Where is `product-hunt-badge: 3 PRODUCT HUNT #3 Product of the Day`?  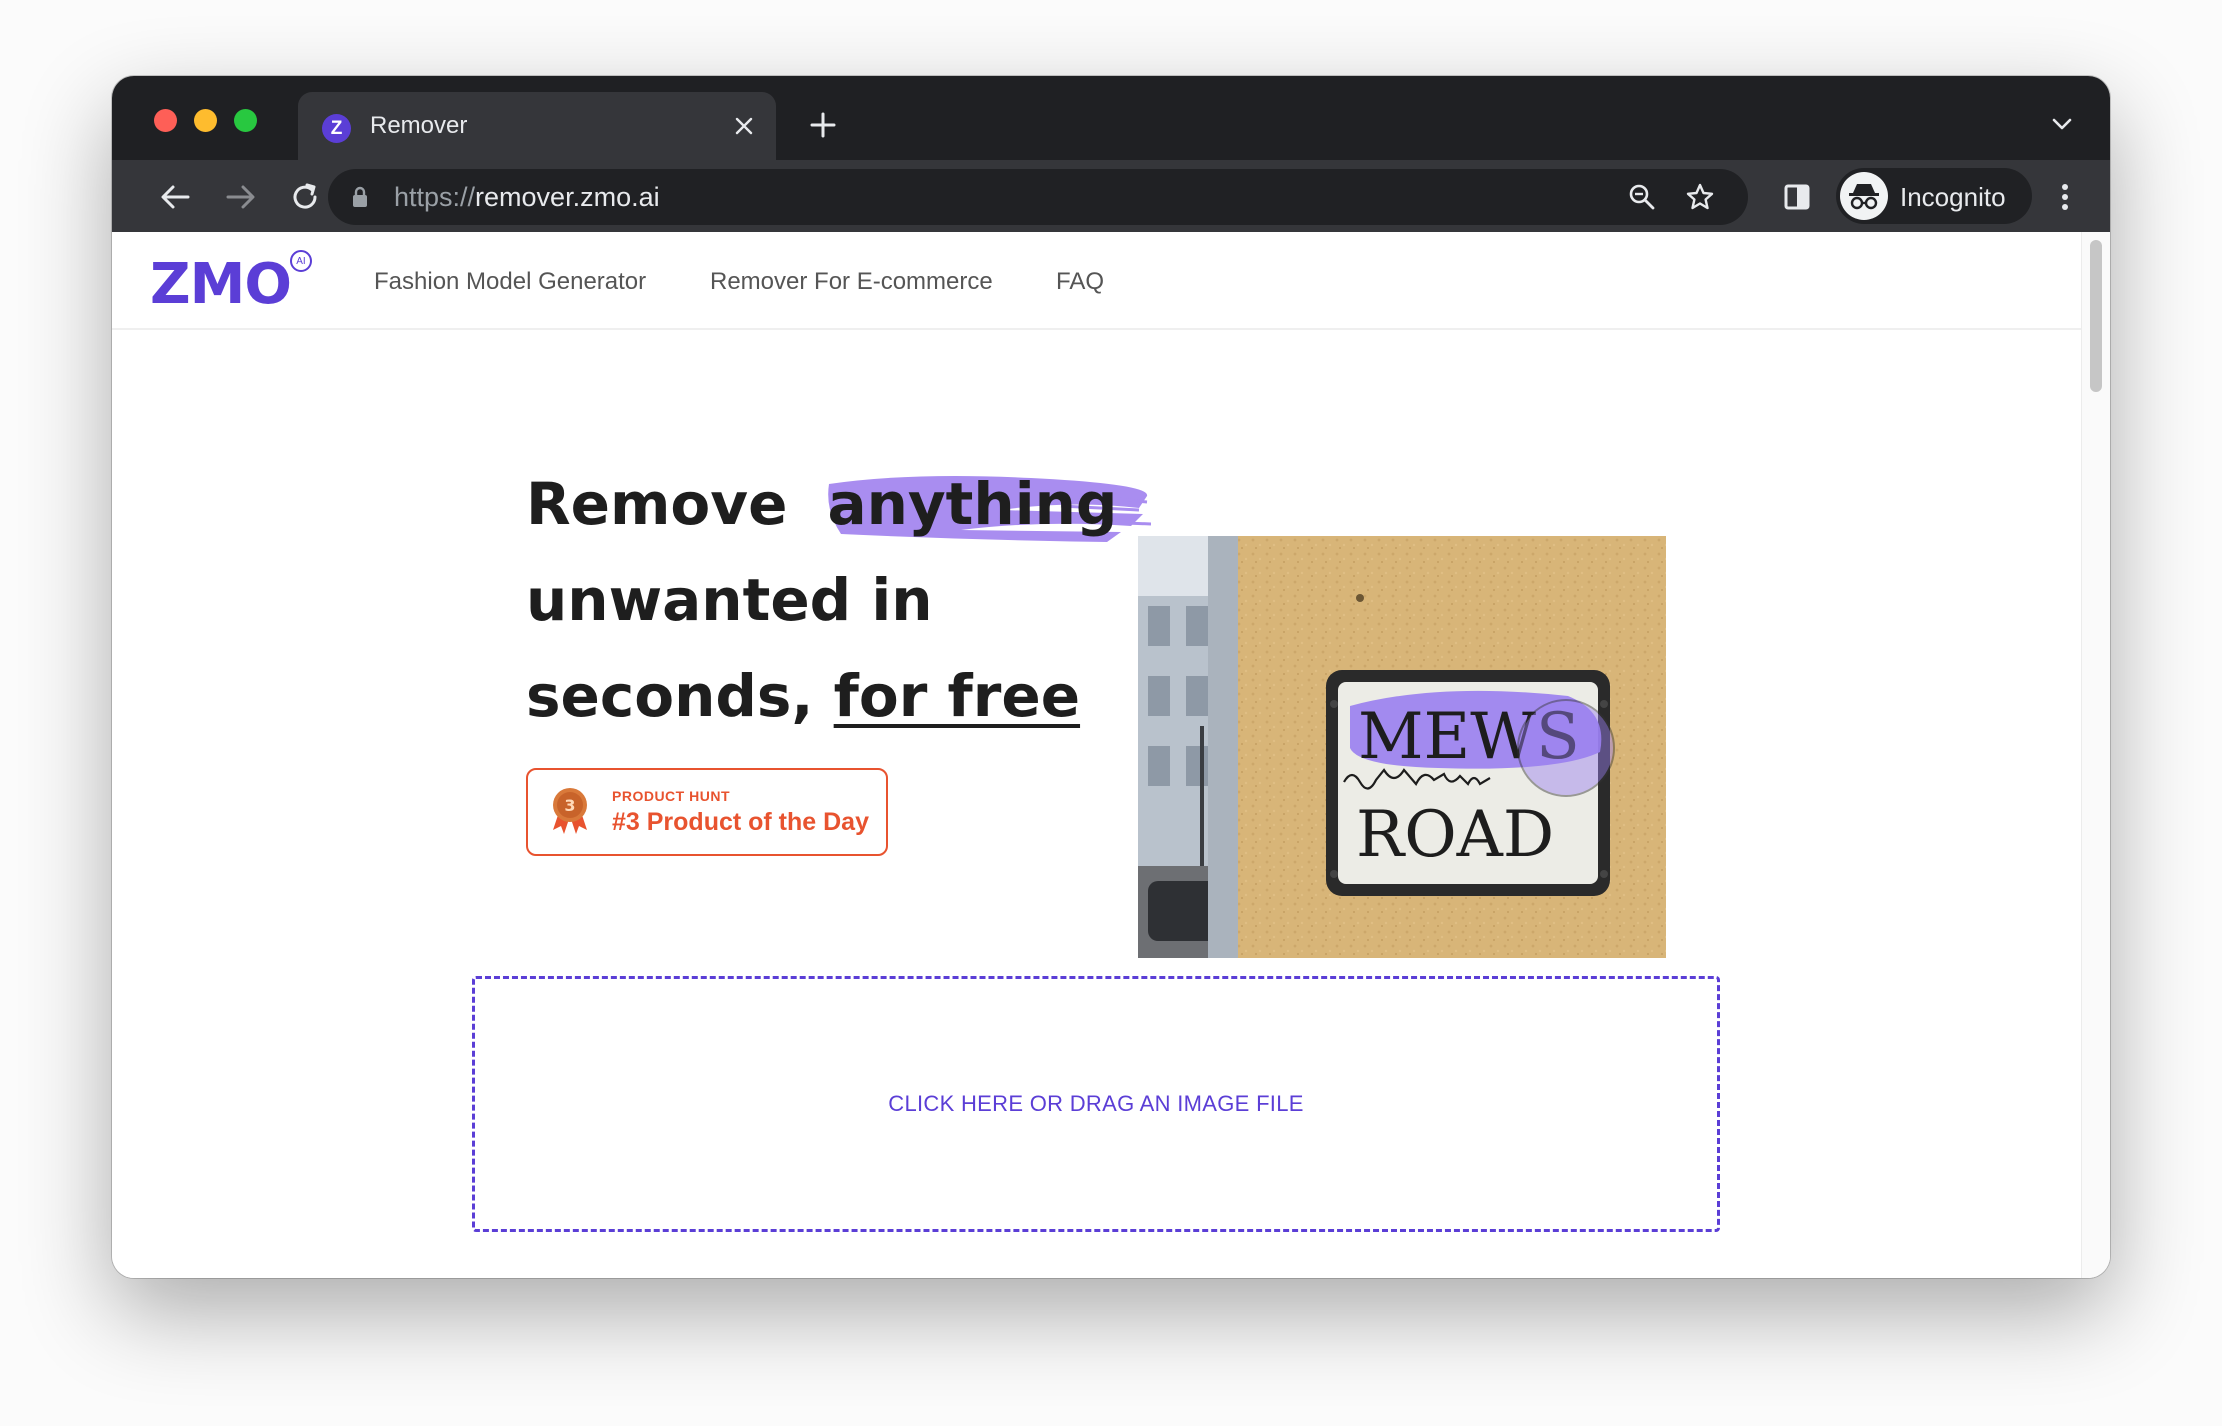 product-hunt-badge: 3 PRODUCT HUNT #3 Product of the Day is located at coordinates (707, 812).